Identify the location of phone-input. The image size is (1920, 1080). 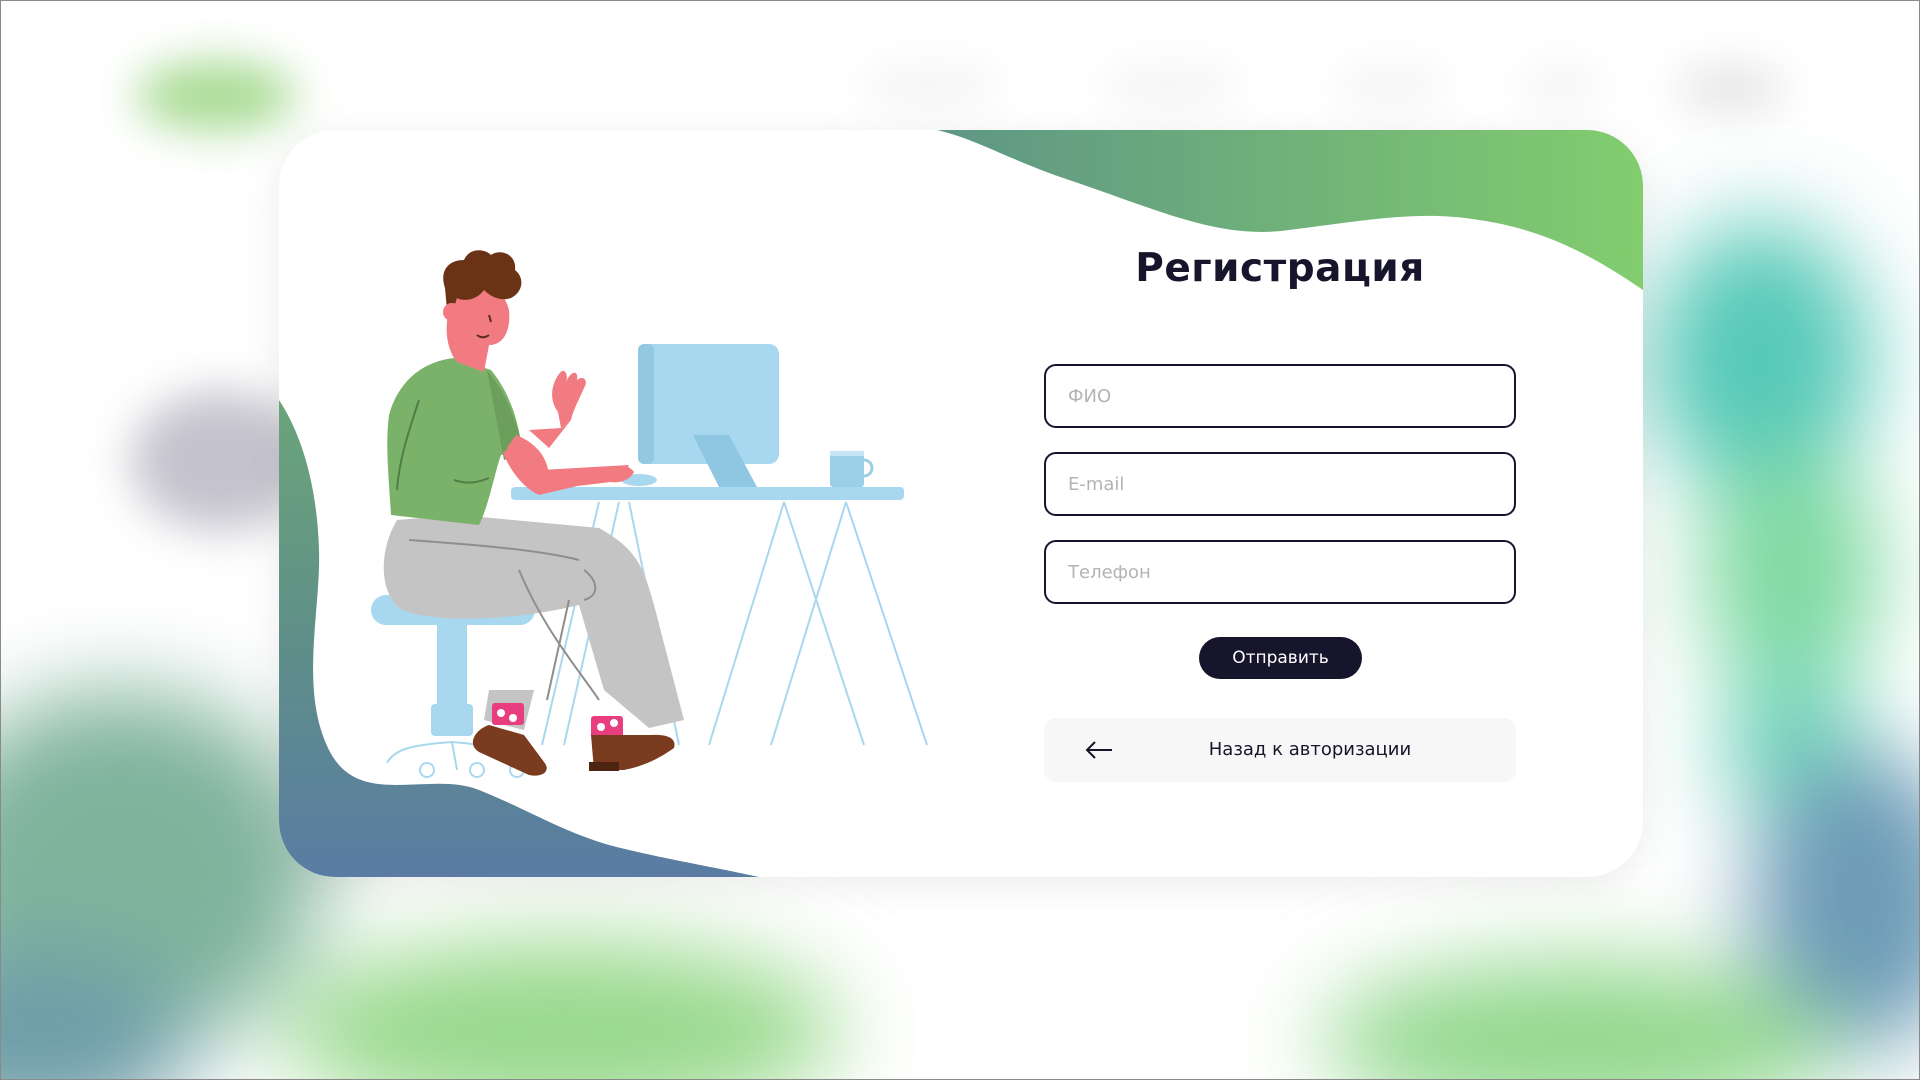
(1279, 572).